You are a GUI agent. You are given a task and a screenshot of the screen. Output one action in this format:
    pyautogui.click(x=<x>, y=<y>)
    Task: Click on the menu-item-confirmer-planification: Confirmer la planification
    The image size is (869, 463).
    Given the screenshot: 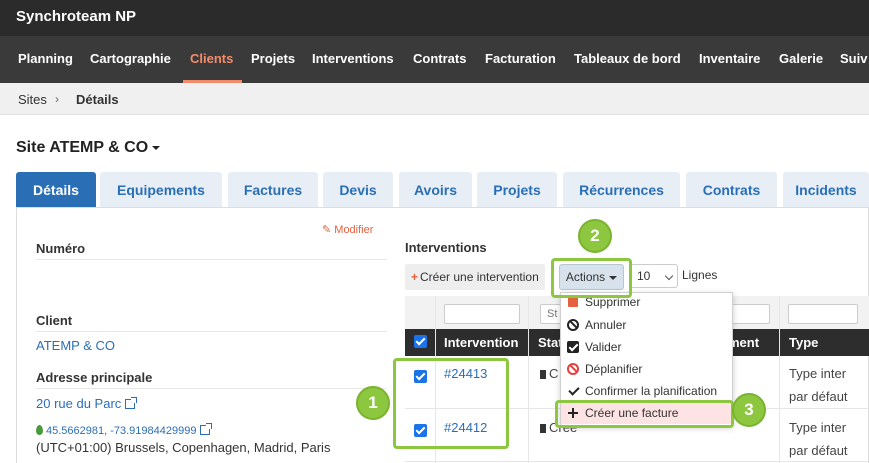 What is the action you would take?
    pyautogui.click(x=646, y=391)
    